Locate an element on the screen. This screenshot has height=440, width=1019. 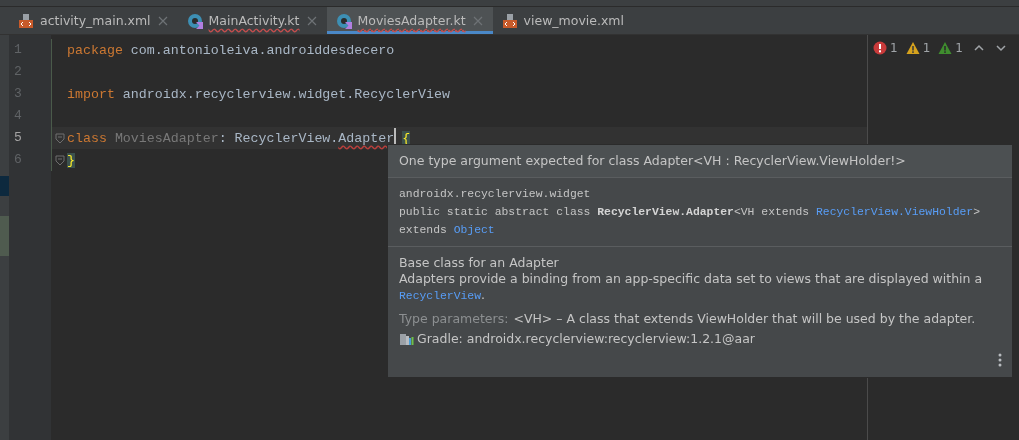
error-message: One type argument expected for class Adapter<VH : RecyclerView.ViewHolder!> is located at coordinates (652, 160).